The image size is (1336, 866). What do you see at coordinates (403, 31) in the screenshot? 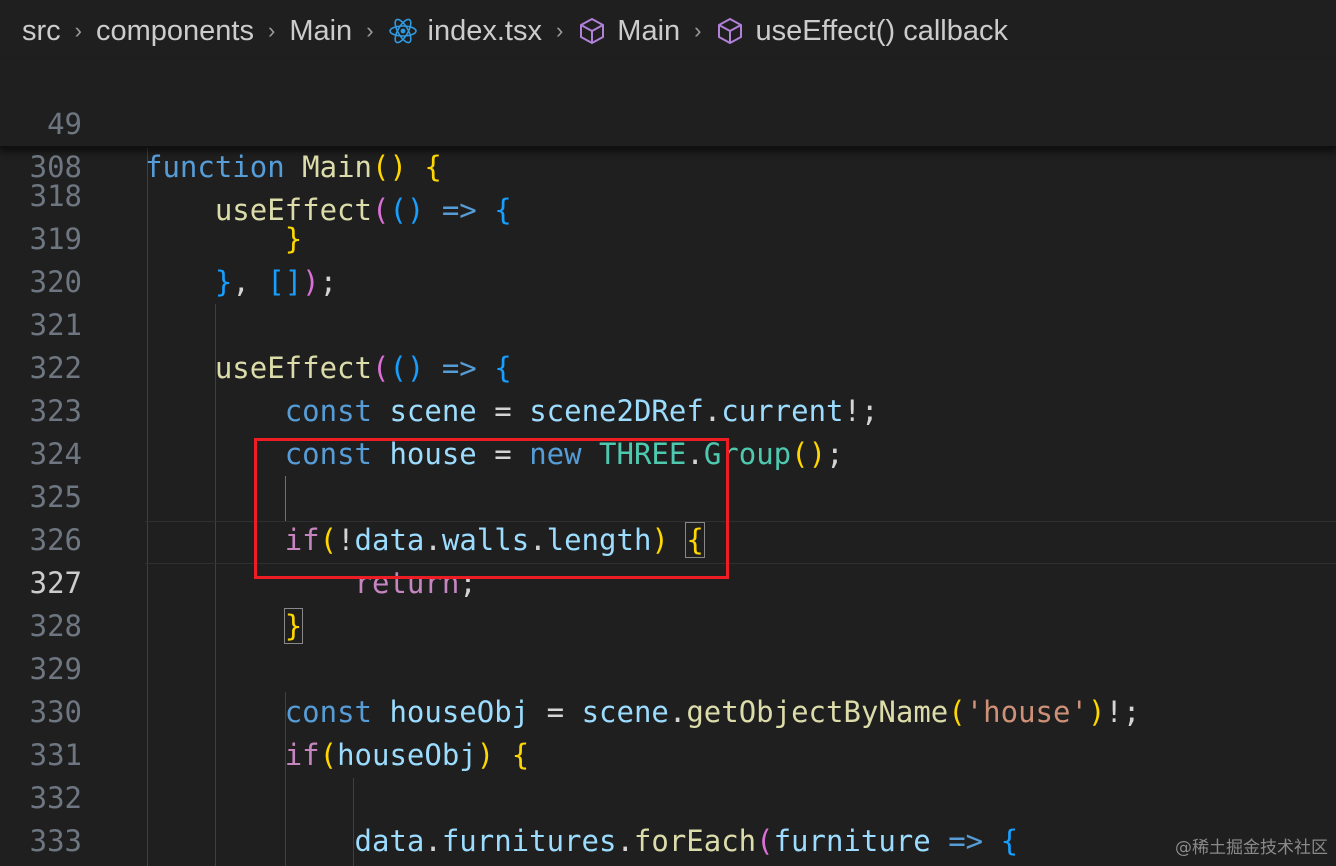
I see `react-icon` at bounding box center [403, 31].